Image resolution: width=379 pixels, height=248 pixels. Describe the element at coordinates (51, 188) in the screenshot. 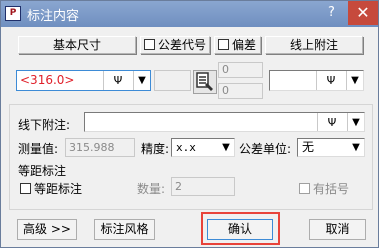

I see `equal-spacing-checkbox: 等距标注` at that location.